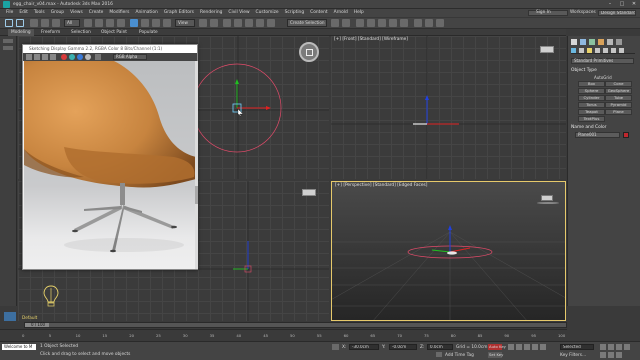 This screenshot has height=360, width=640. Describe the element at coordinates (309, 192) in the screenshot. I see `viewcube-left-icon` at that location.